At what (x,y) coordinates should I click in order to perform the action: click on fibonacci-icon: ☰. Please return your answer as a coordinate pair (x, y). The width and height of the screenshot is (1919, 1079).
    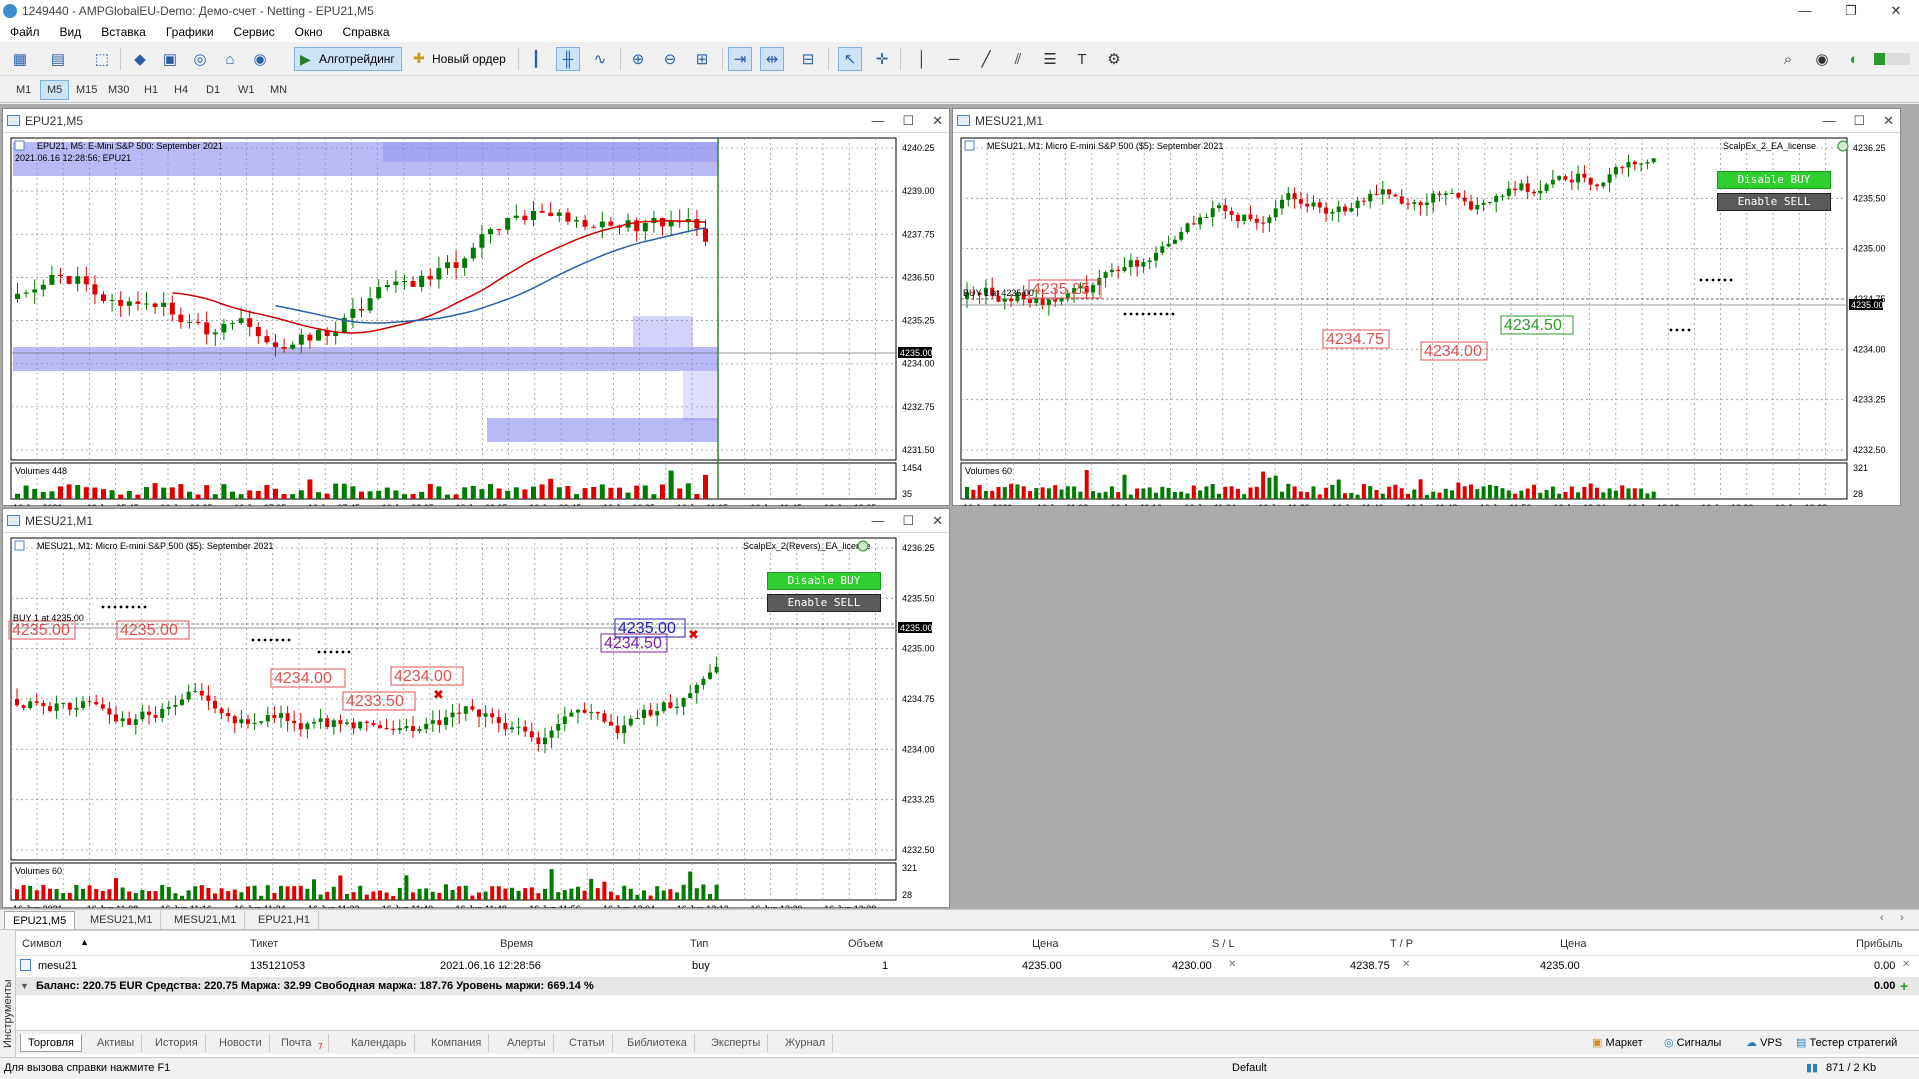
    Looking at the image, I should click on (1050, 59).